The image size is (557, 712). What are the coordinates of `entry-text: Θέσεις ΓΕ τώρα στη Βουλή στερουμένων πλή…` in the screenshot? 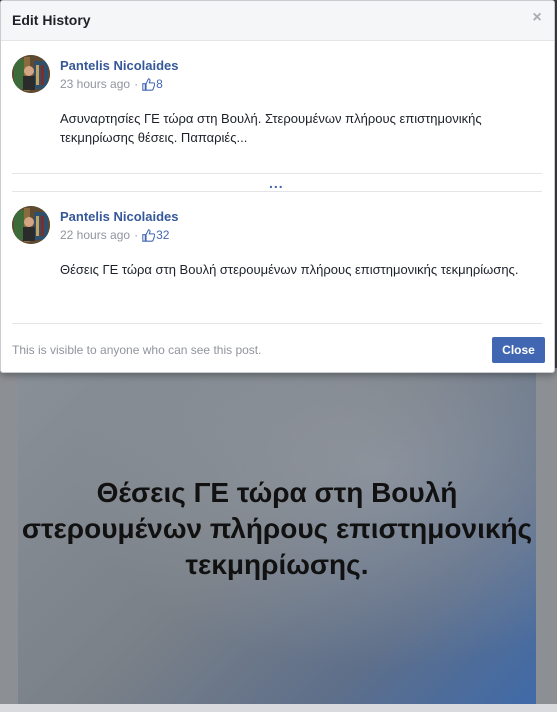 It's located at (289, 269).